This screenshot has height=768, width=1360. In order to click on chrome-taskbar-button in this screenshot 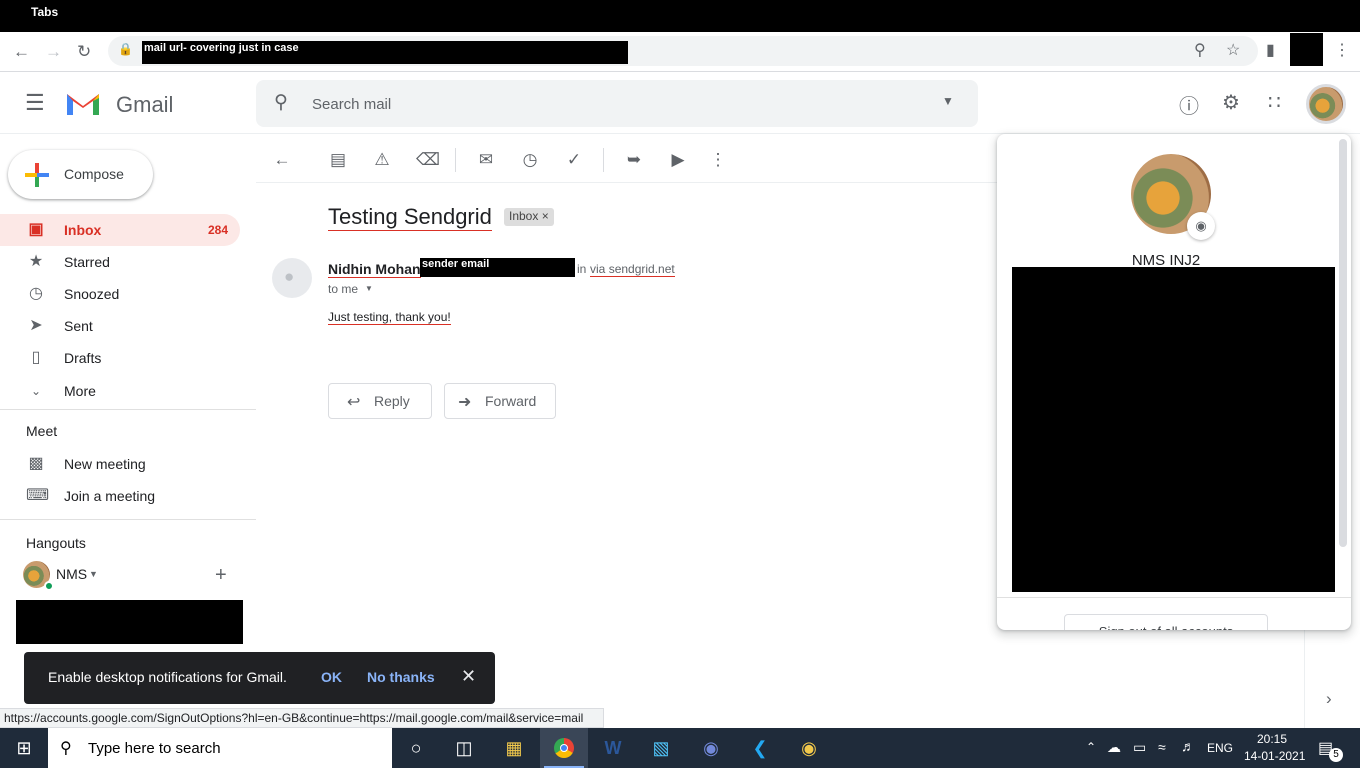, I will do `click(564, 748)`.